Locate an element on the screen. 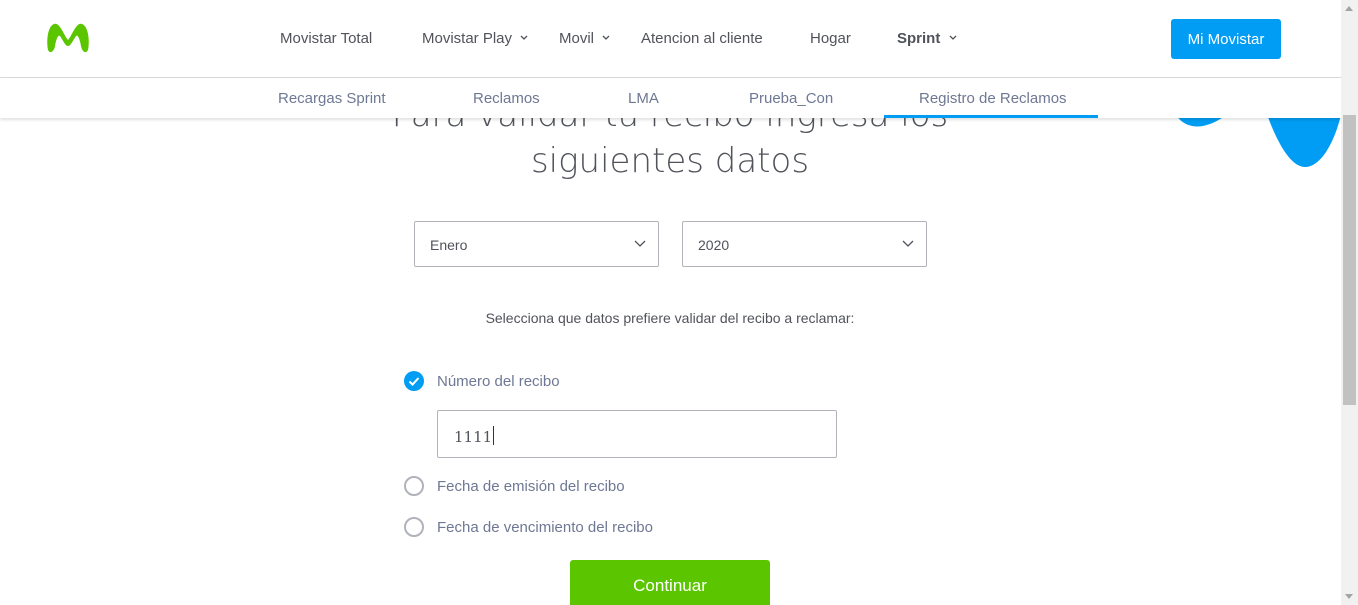 Image resolution: width=1358 pixels, height=605 pixels. continuar-label: Continuar is located at coordinates (670, 585).